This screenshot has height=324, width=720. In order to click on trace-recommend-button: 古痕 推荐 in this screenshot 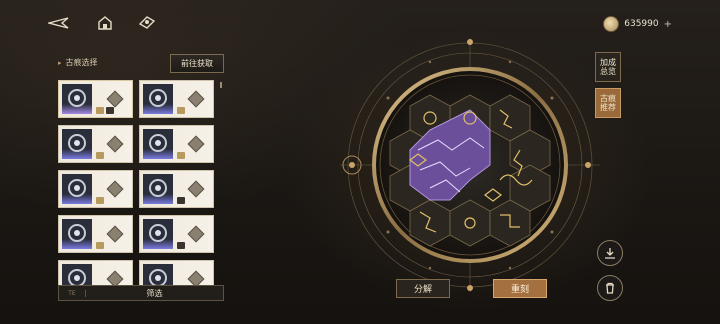, I will do `click(608, 103)`.